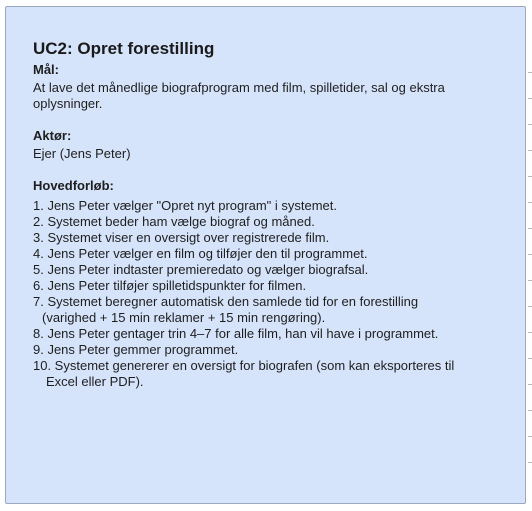  What do you see at coordinates (124, 48) in the screenshot?
I see `use-case-title: UC2: Opret forestilling` at bounding box center [124, 48].